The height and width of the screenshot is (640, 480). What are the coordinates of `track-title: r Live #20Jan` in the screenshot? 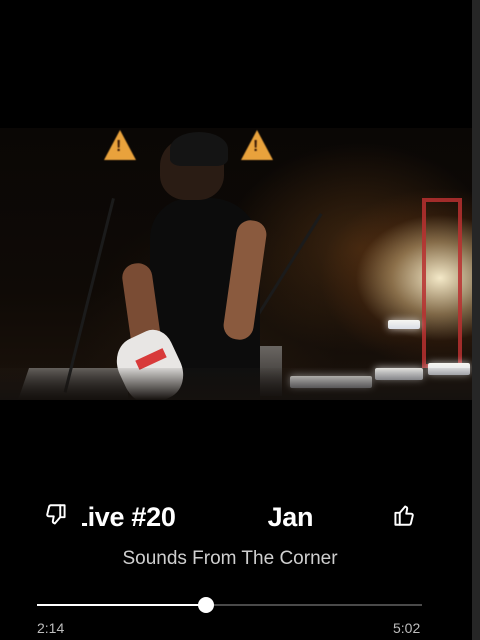 It's located at (198, 517).